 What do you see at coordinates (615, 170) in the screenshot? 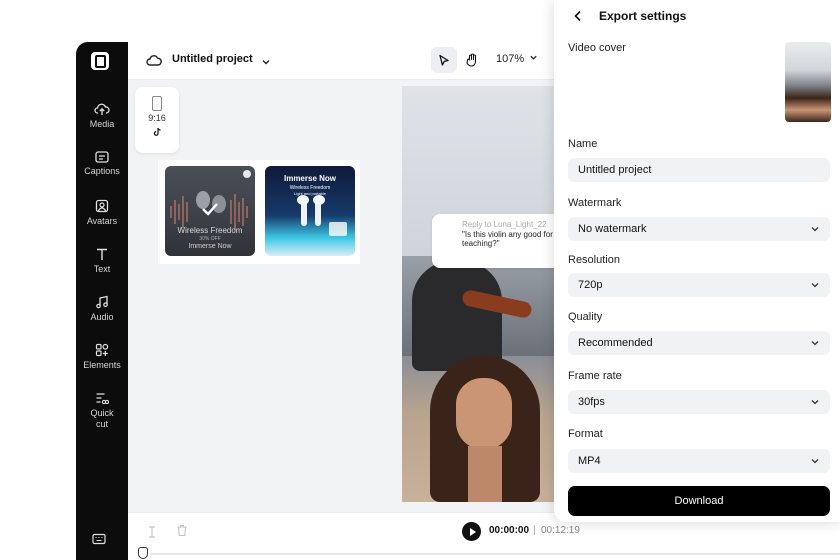
I see `name-value: Untitled project` at bounding box center [615, 170].